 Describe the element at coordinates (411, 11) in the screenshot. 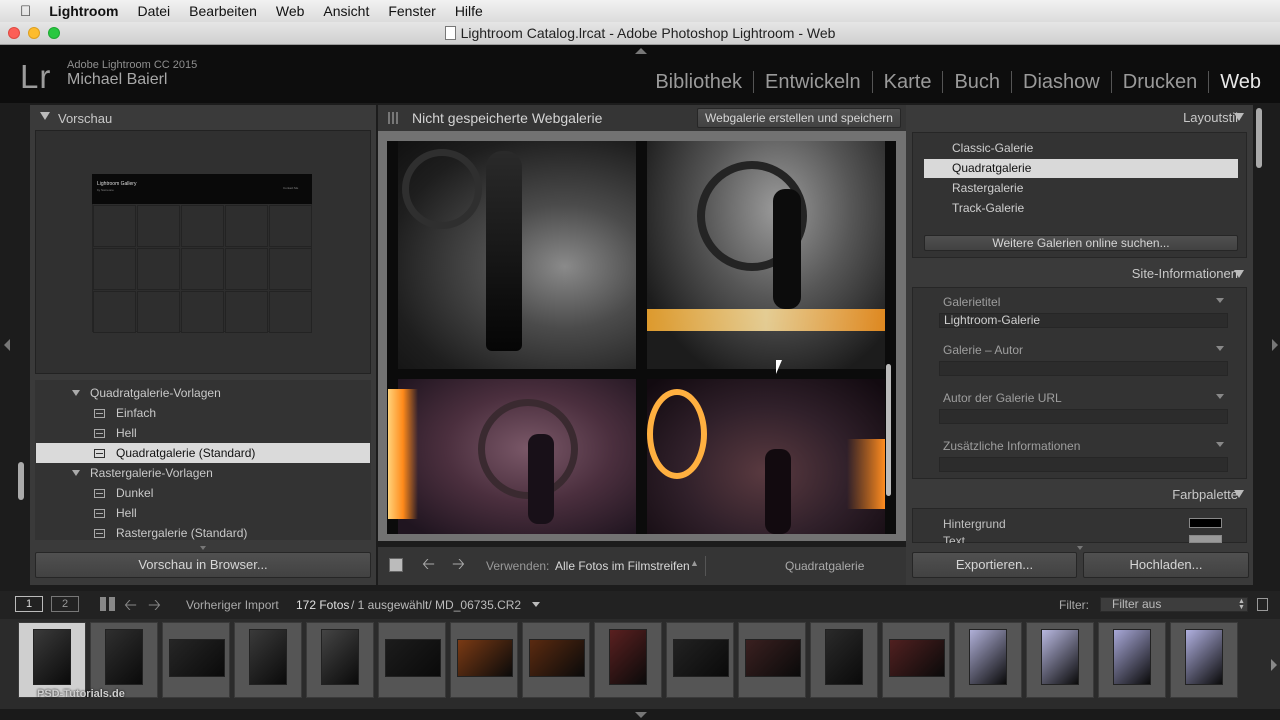

I see `menu-fenster: Fenster` at that location.